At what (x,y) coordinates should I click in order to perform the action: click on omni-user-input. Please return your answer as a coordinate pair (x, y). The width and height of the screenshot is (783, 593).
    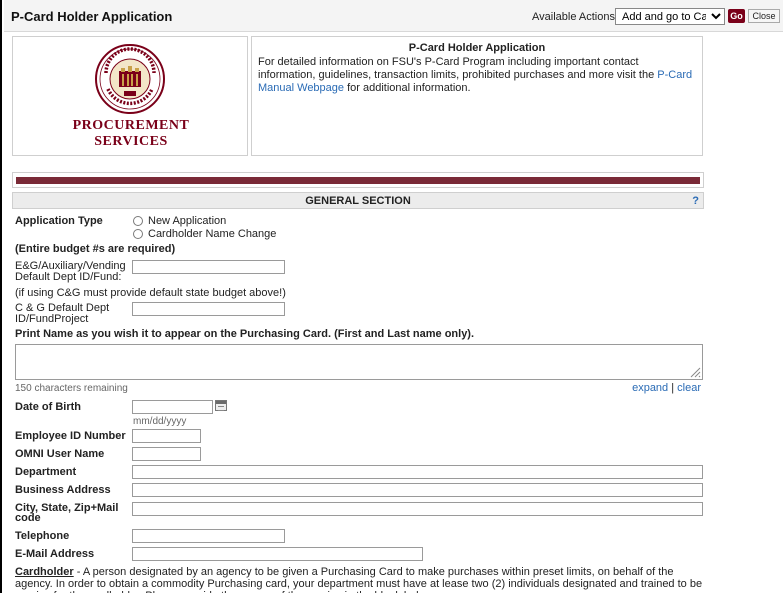
    Looking at the image, I should click on (166, 454).